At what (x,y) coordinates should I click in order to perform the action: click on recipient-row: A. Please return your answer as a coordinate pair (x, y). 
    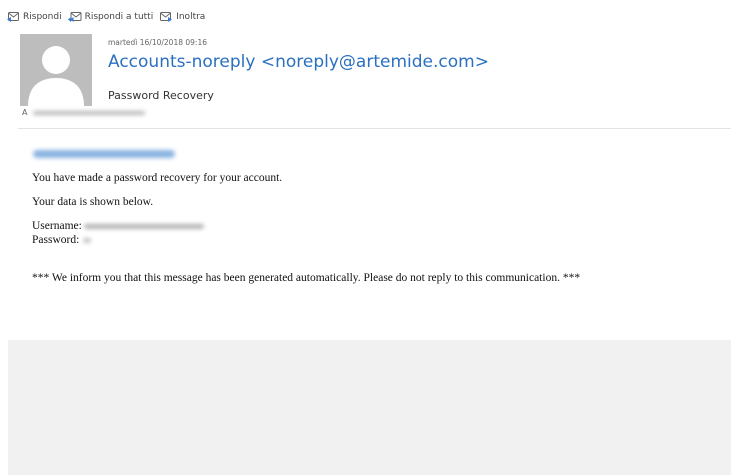
    Looking at the image, I should click on (84, 112).